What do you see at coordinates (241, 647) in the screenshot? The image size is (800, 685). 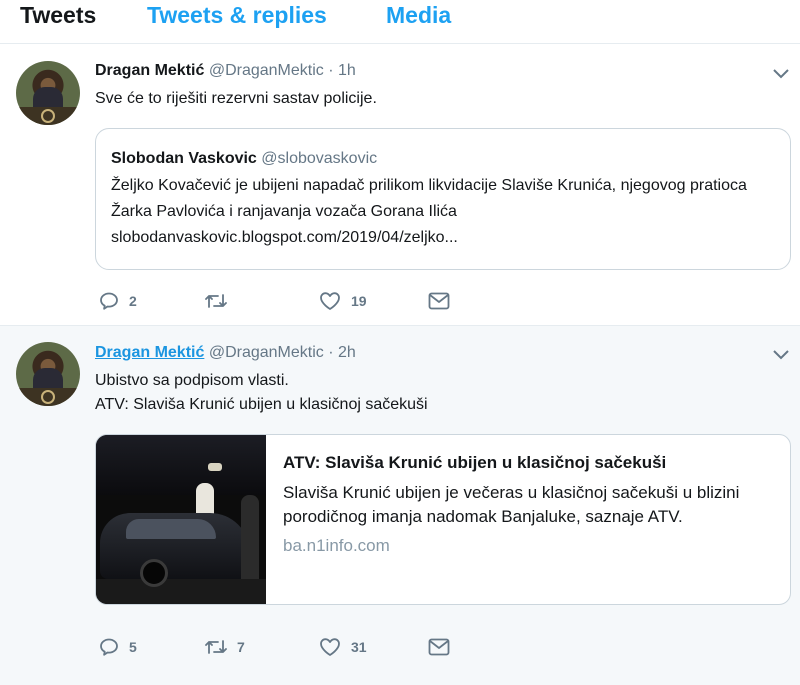 I see `retweet-count: 7` at bounding box center [241, 647].